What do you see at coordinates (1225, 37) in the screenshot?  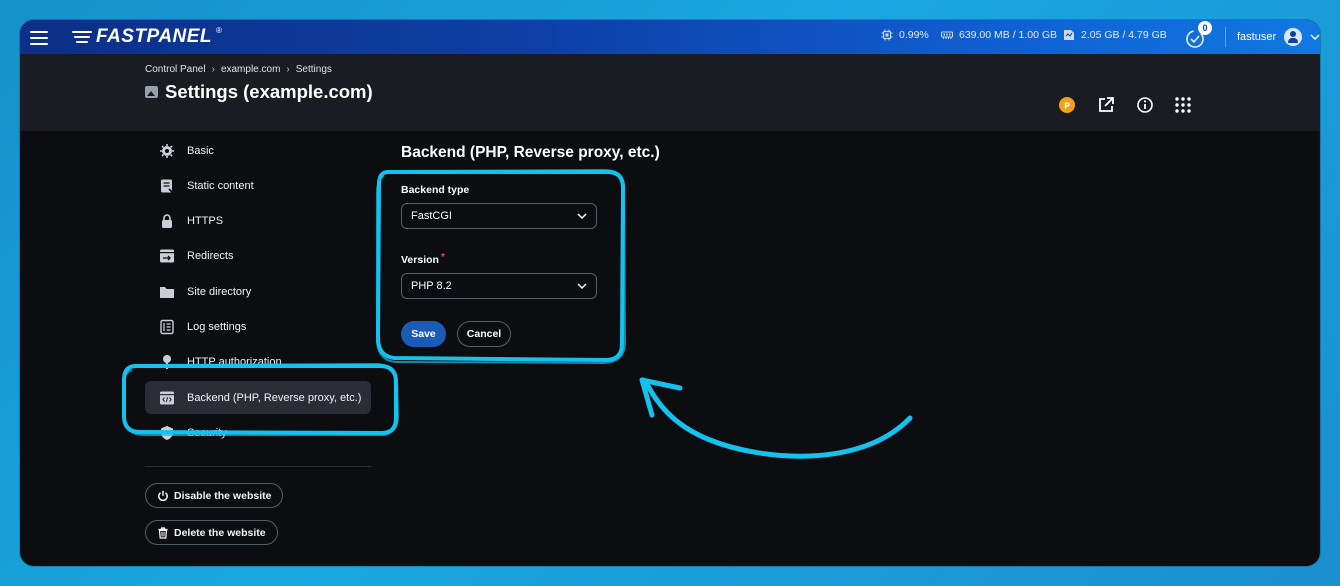 I see `topbar-divider` at bounding box center [1225, 37].